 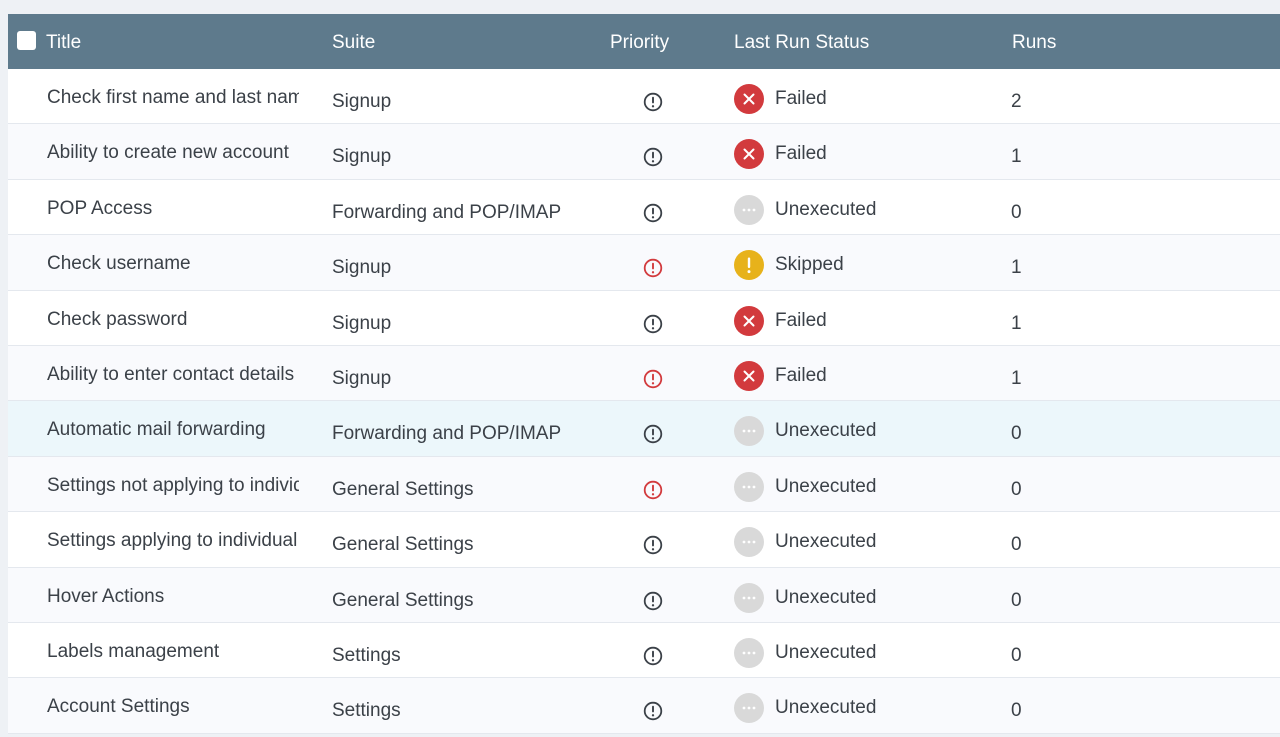 What do you see at coordinates (353, 41) in the screenshot?
I see `column-header-suite: Suite` at bounding box center [353, 41].